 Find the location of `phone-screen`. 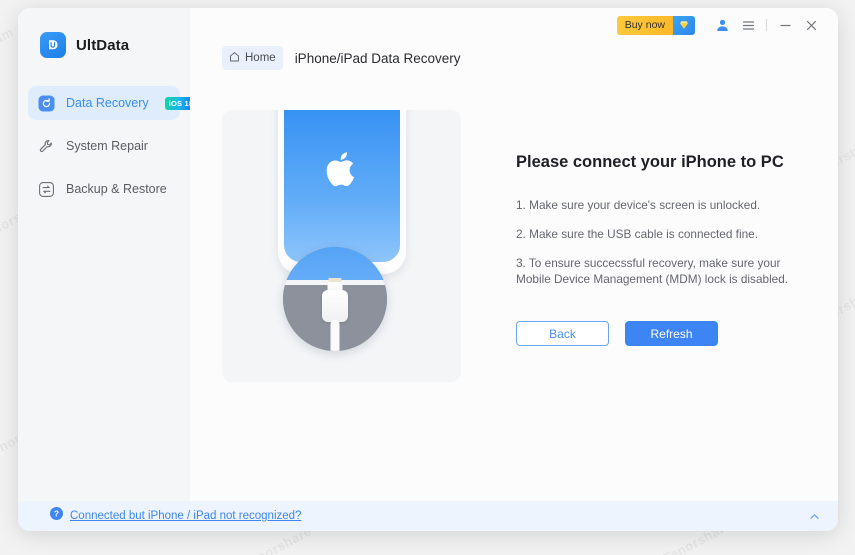

phone-screen is located at coordinates (342, 186).